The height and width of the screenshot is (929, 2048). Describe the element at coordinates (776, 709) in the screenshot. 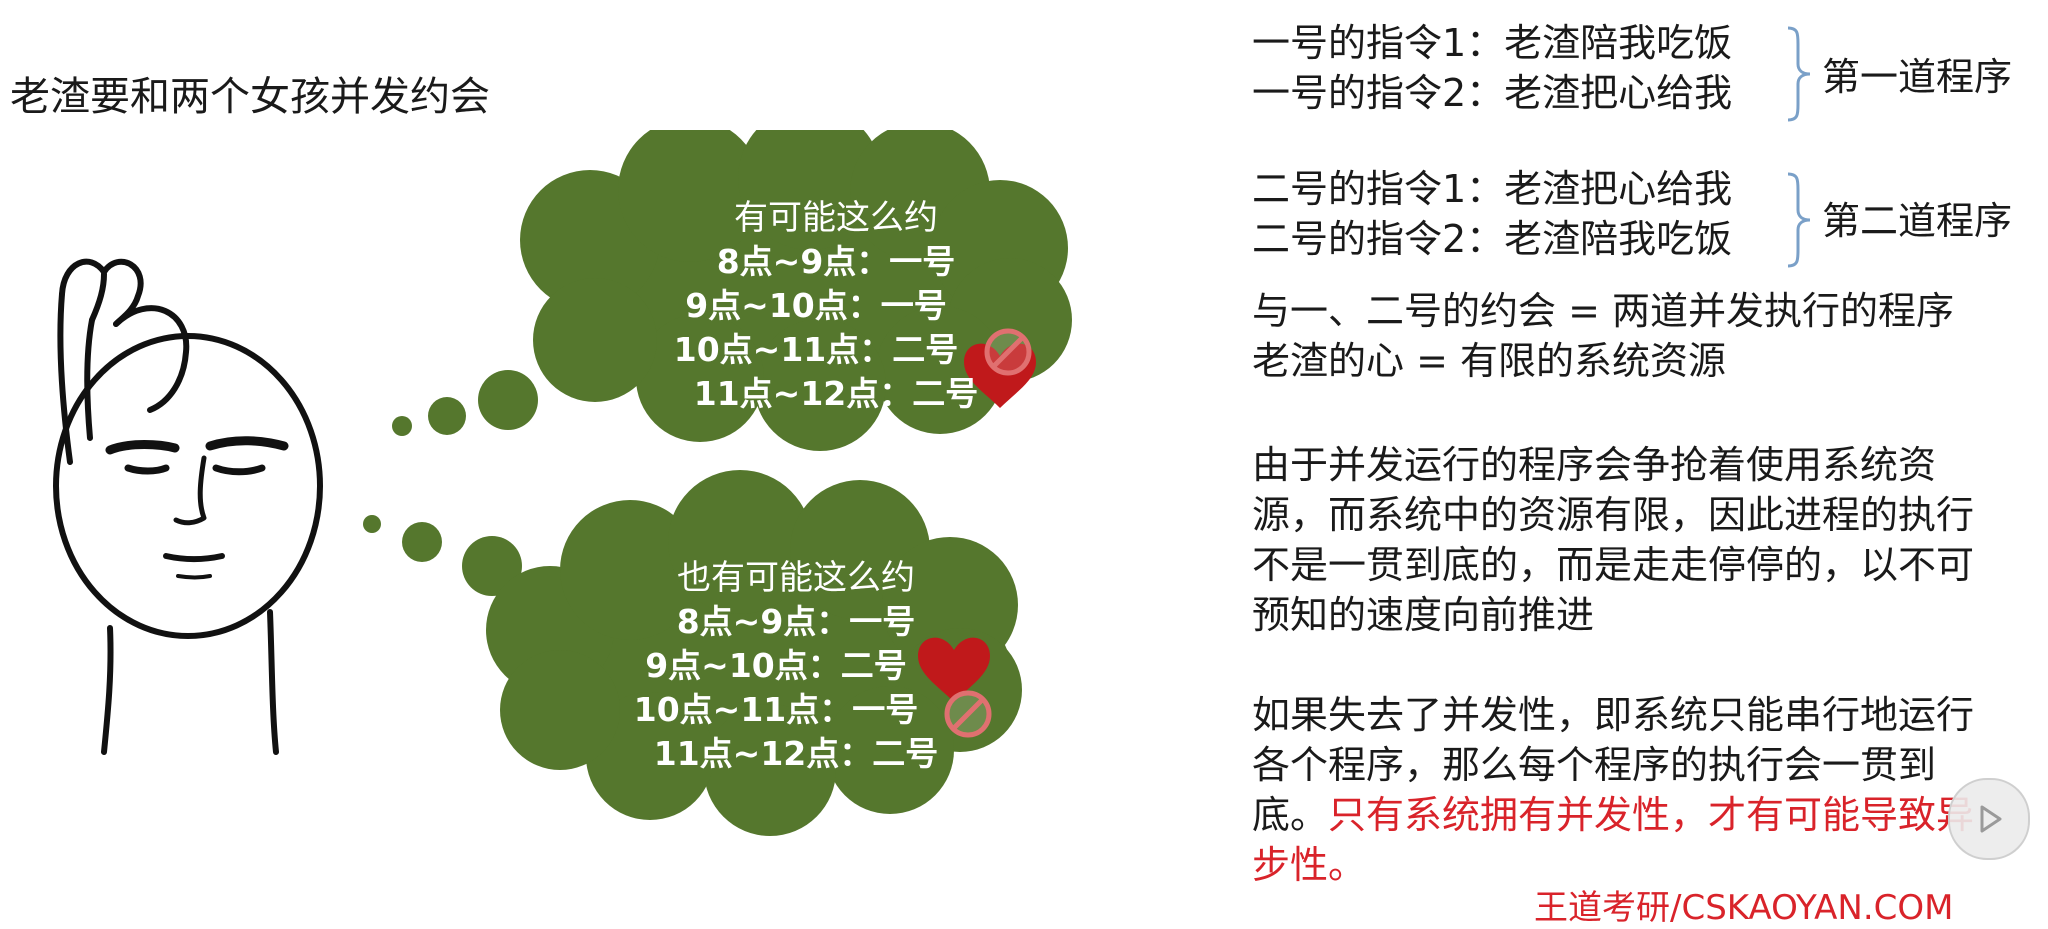

I see `schedule-row: 10点~11点：一号` at that location.